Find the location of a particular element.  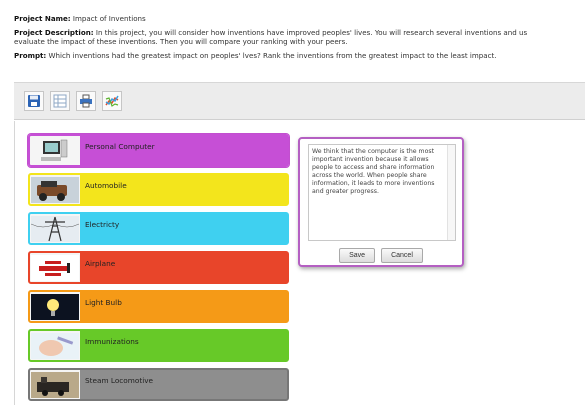

invention-label: Personal Computer is located at coordinates (120, 146).